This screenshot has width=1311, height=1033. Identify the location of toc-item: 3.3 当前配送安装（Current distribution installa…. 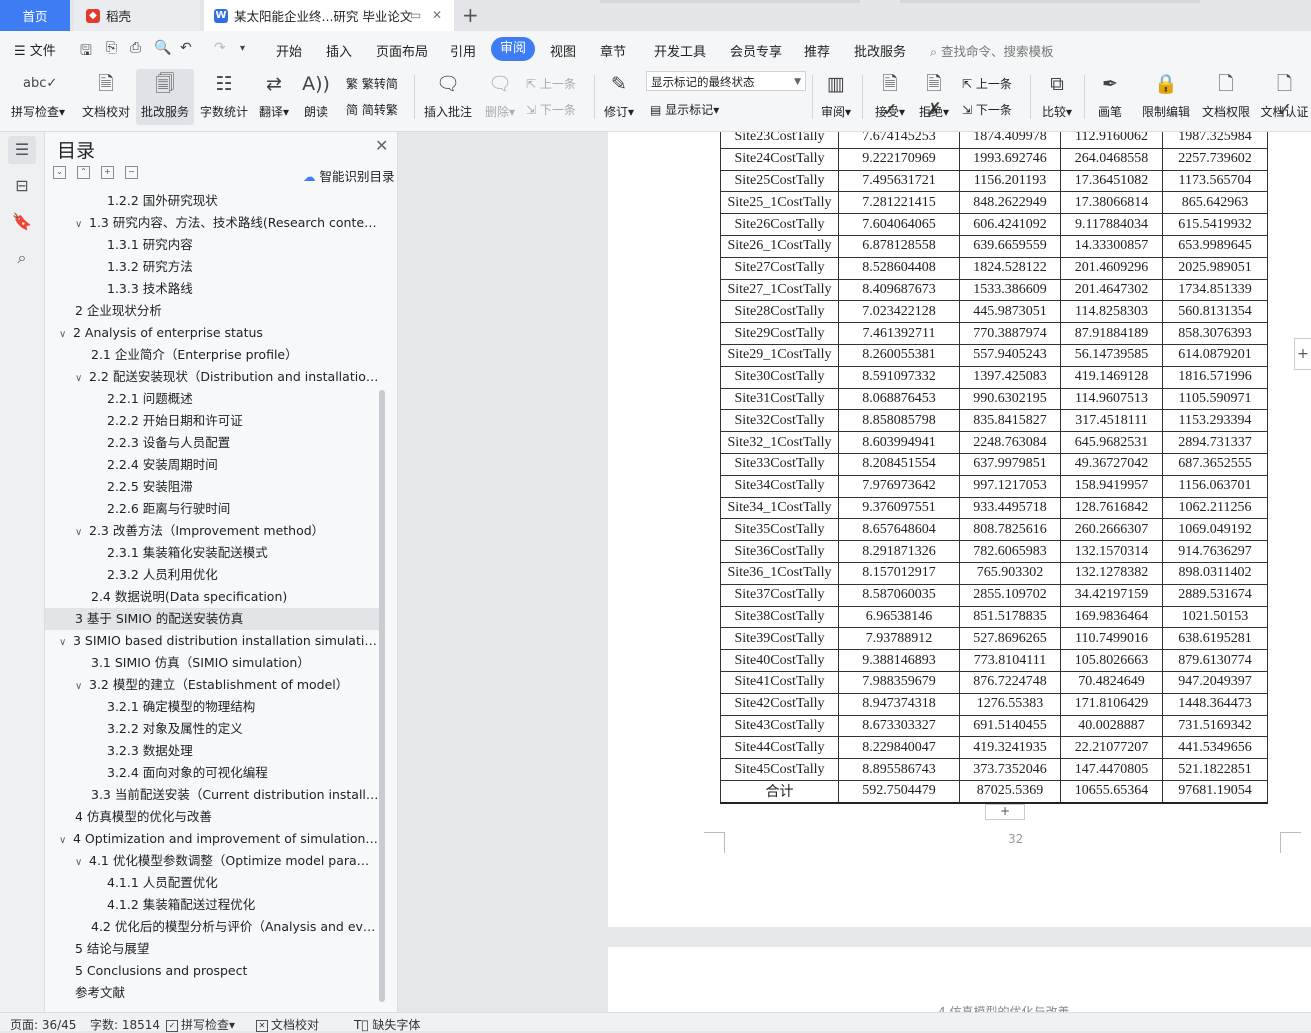
(212, 795).